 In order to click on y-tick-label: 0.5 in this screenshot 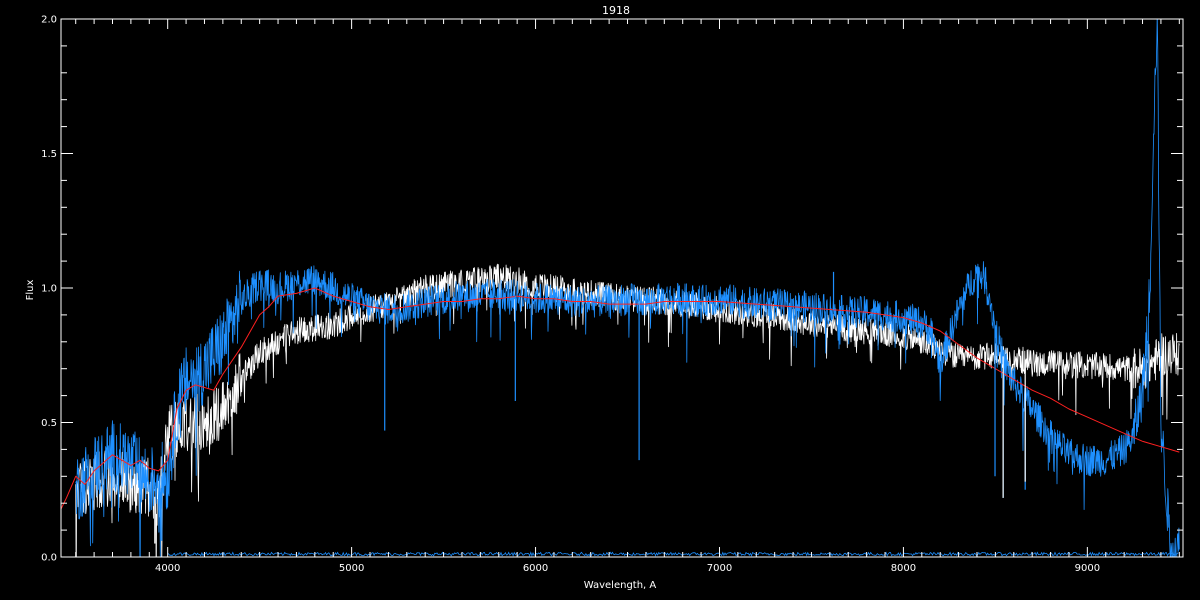, I will do `click(49, 423)`.